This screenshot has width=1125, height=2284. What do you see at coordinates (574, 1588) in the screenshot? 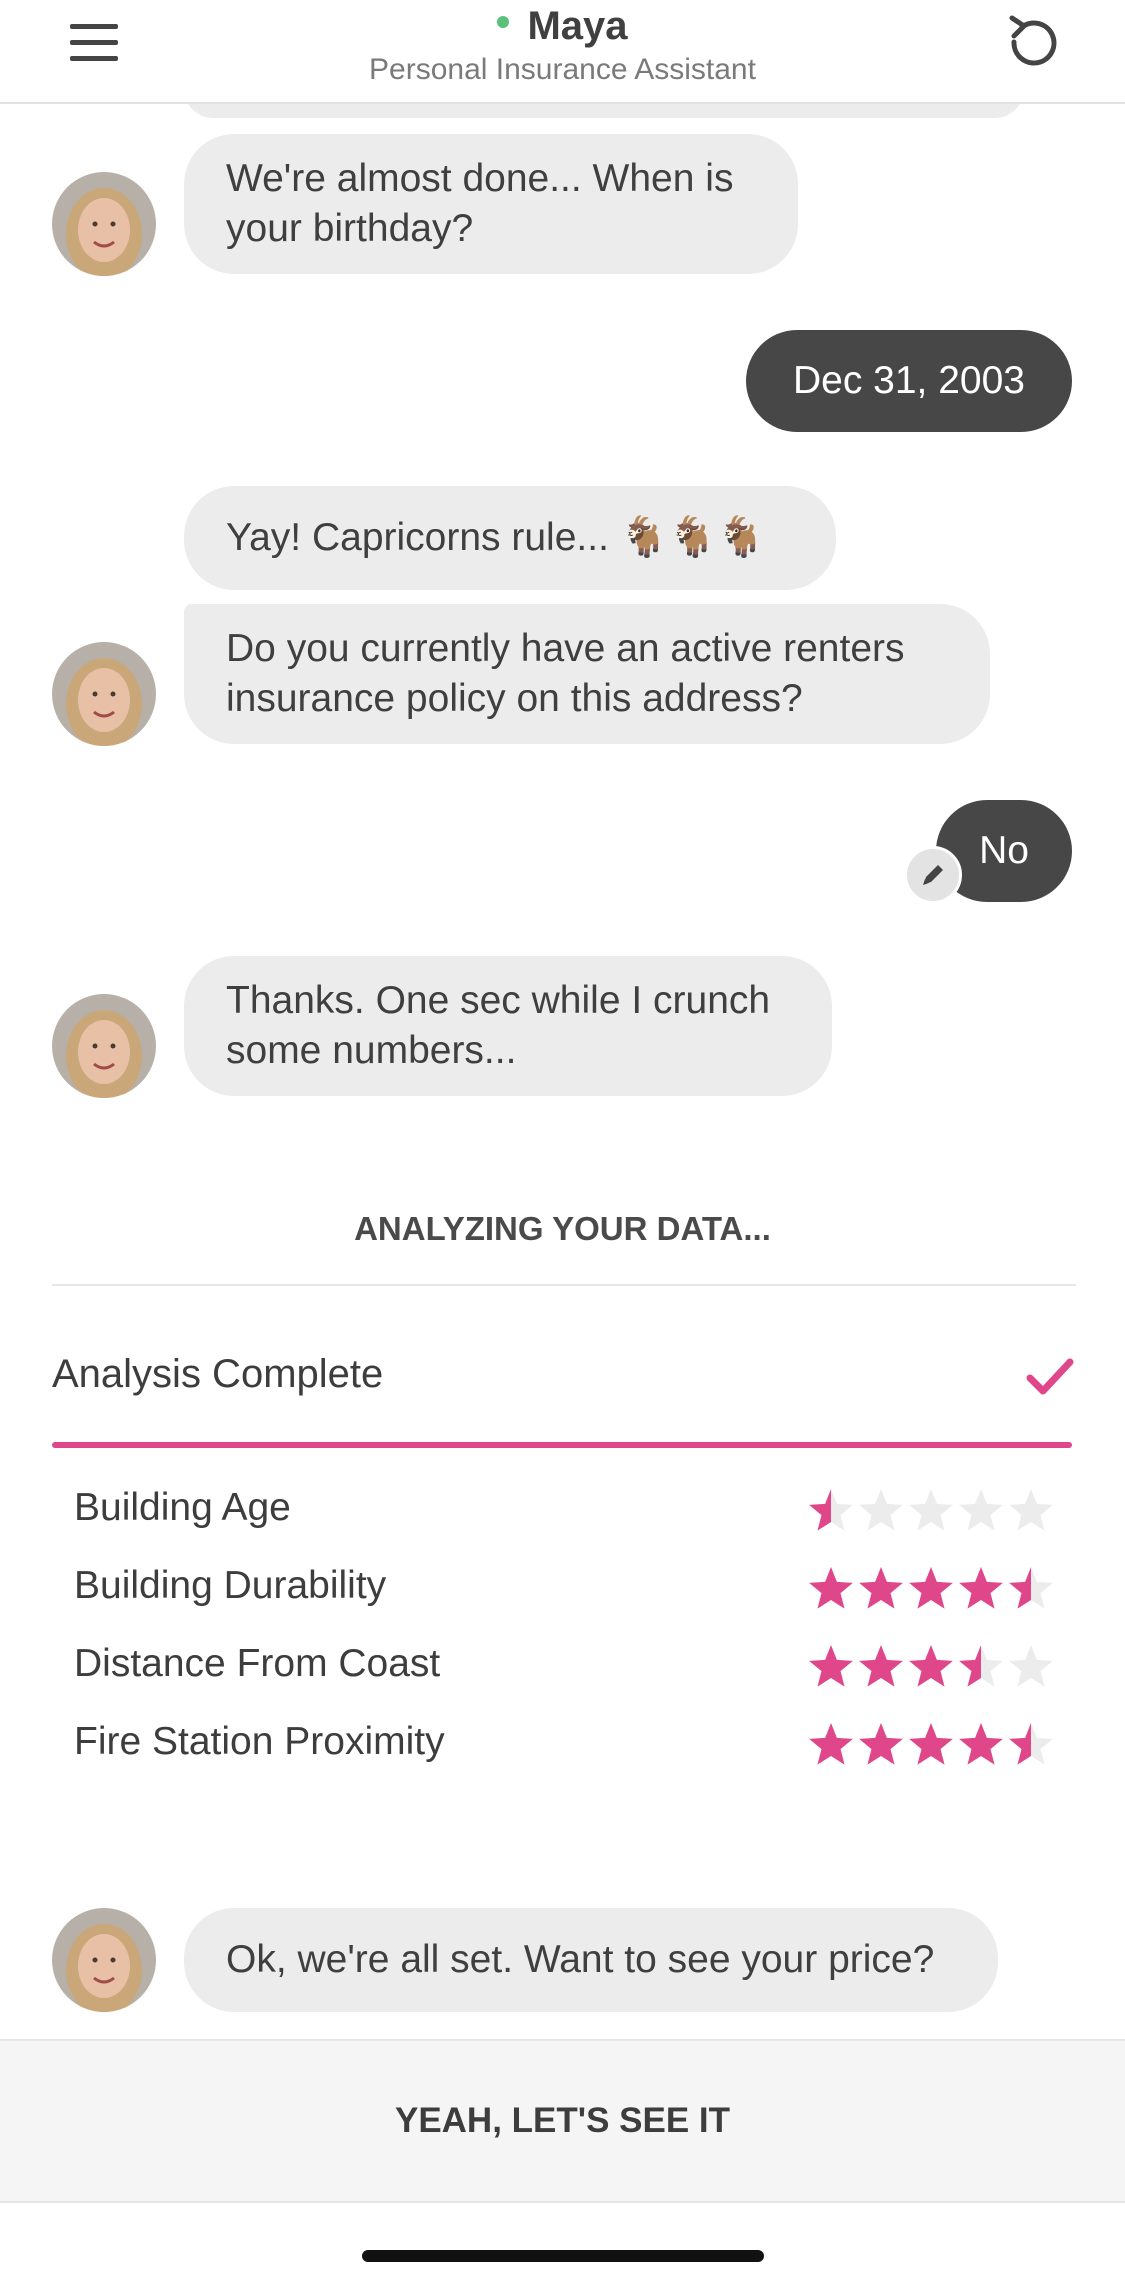
I see `rating-row: Building Durability` at bounding box center [574, 1588].